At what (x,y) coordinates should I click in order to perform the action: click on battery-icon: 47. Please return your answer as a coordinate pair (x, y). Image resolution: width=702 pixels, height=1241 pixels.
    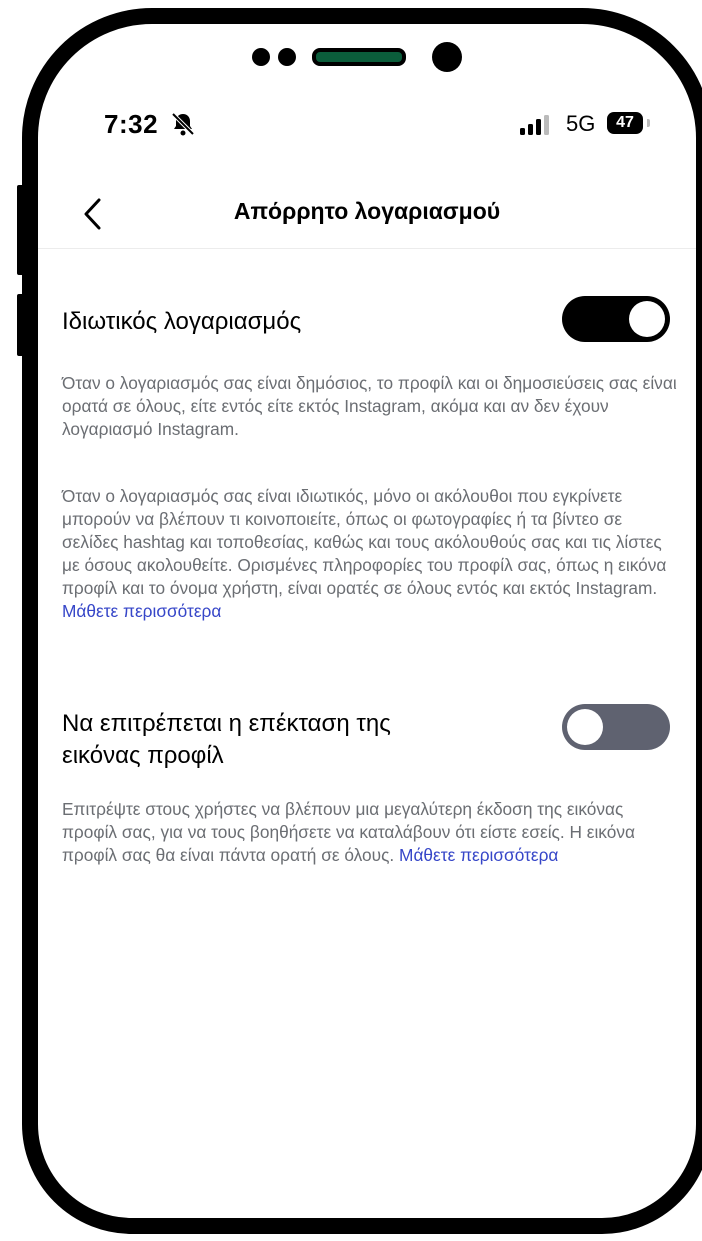
    Looking at the image, I should click on (625, 123).